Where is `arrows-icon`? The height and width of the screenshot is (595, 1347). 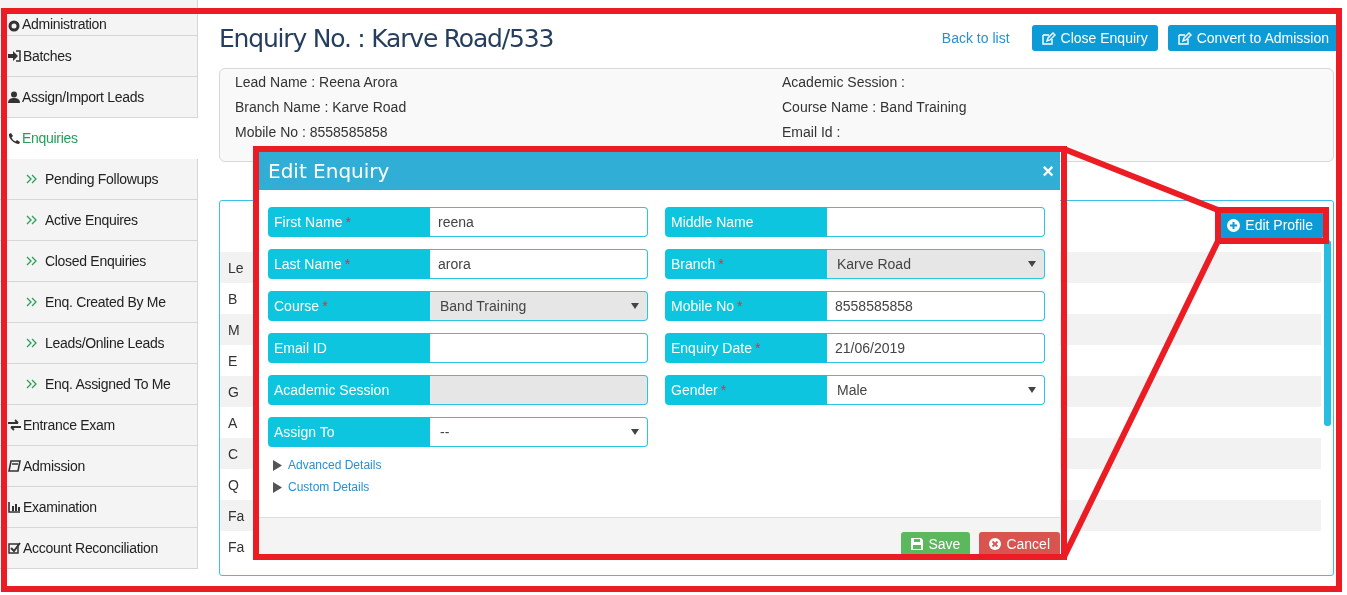 arrows-icon is located at coordinates (14, 425).